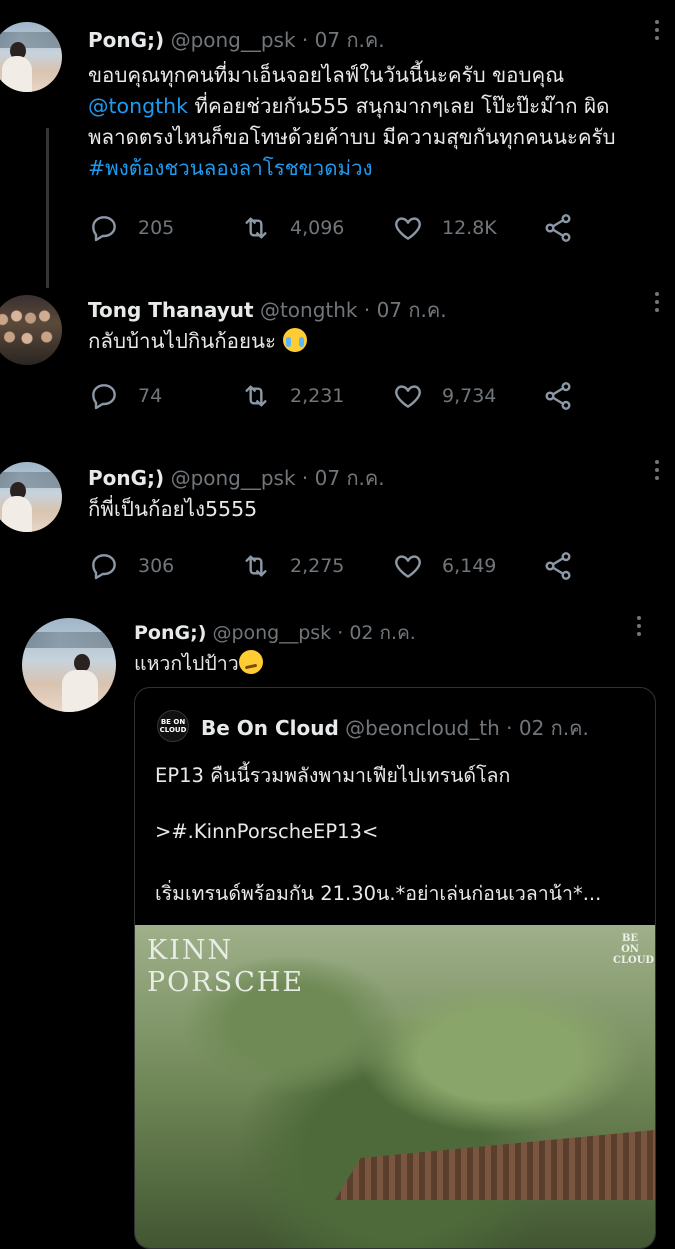  I want to click on smirking-face-icon, so click(250, 662).